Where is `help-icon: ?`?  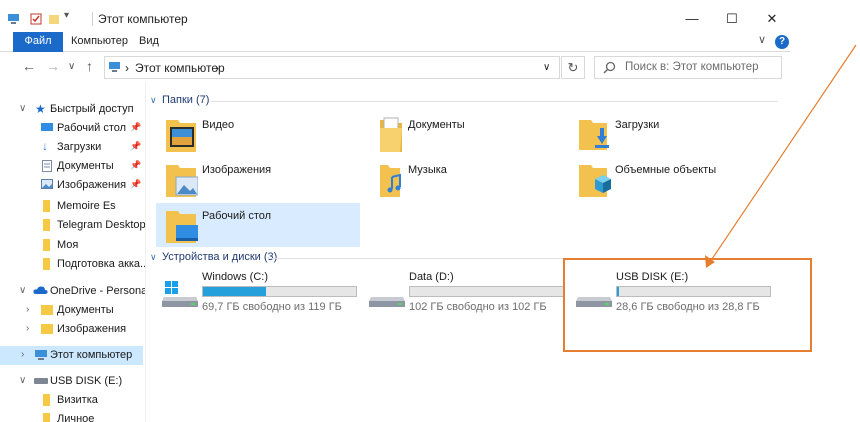 help-icon: ? is located at coordinates (782, 42).